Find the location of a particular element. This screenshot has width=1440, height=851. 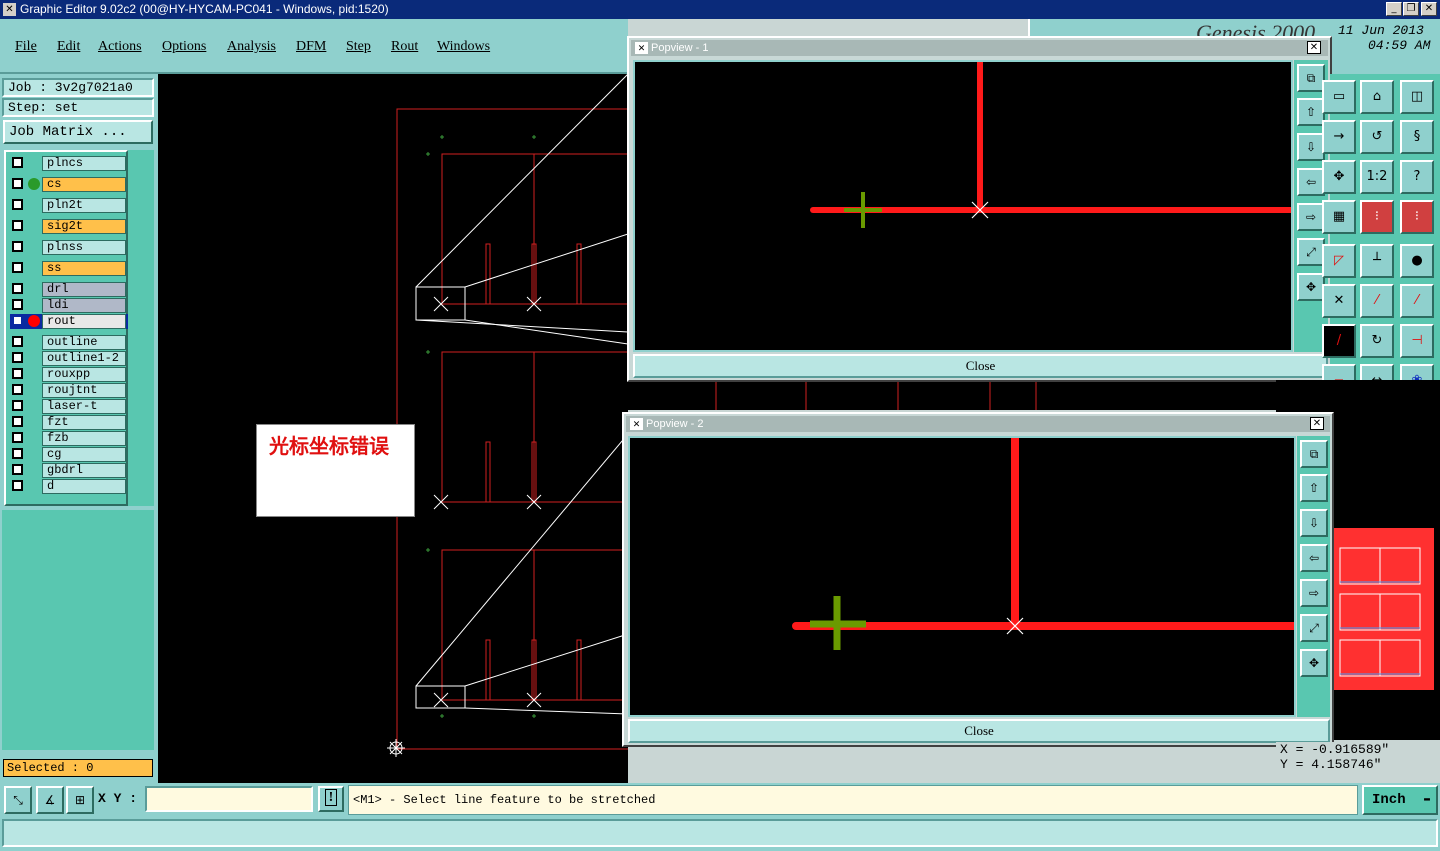

layer-row-cs: cs is located at coordinates (69, 184).